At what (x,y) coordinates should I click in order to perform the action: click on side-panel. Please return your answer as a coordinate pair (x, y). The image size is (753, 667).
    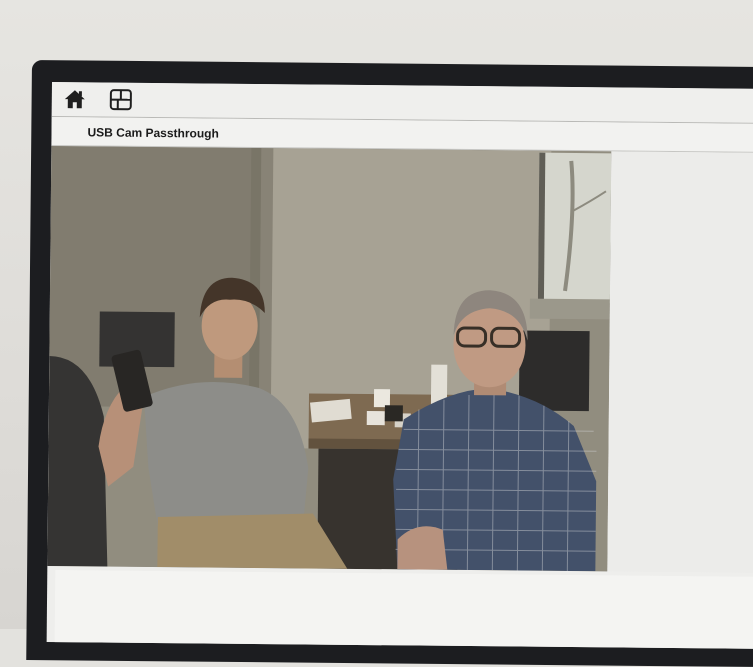
    Looking at the image, I should click on (680, 362).